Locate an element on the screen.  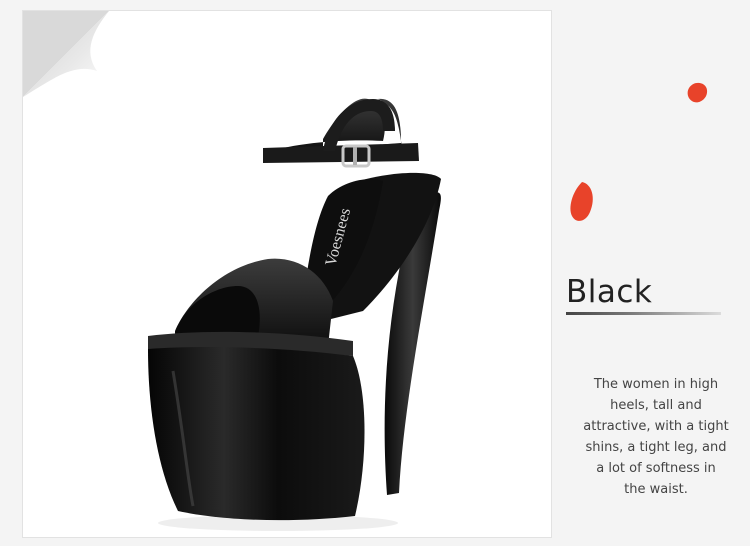
description-line: a lot of softness in is located at coordinates (656, 468).